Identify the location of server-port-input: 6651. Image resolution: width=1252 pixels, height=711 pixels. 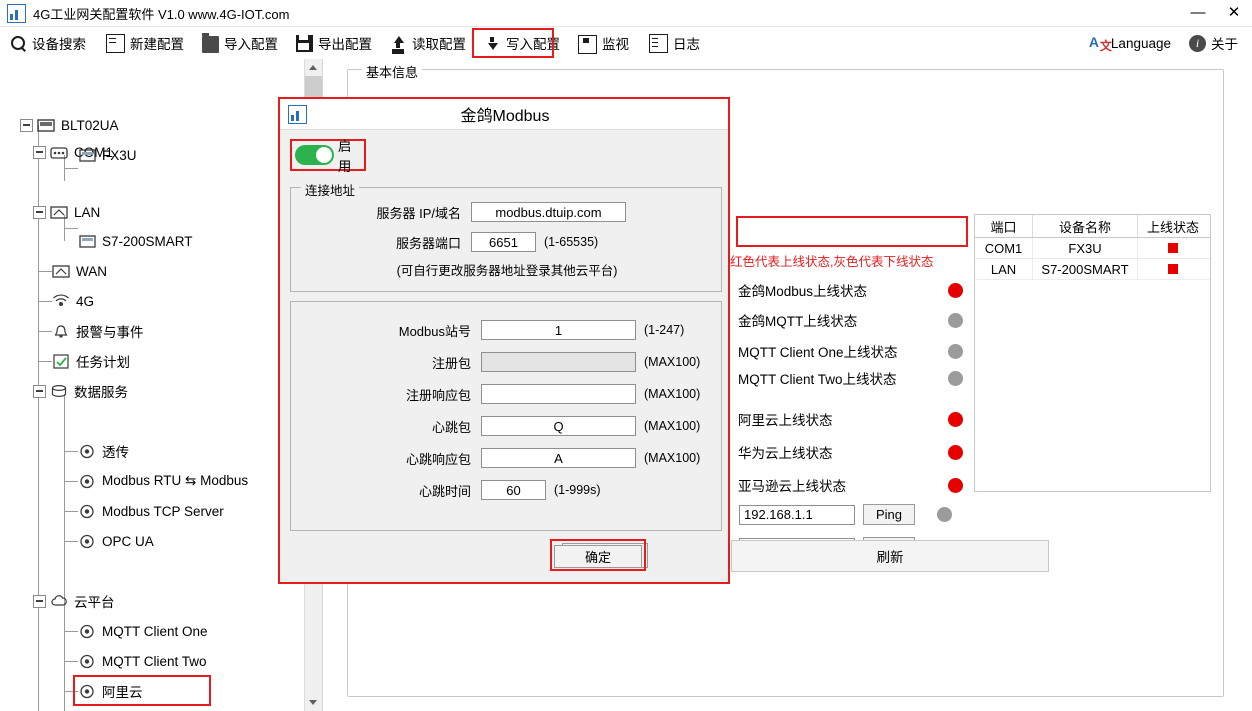
(503, 242).